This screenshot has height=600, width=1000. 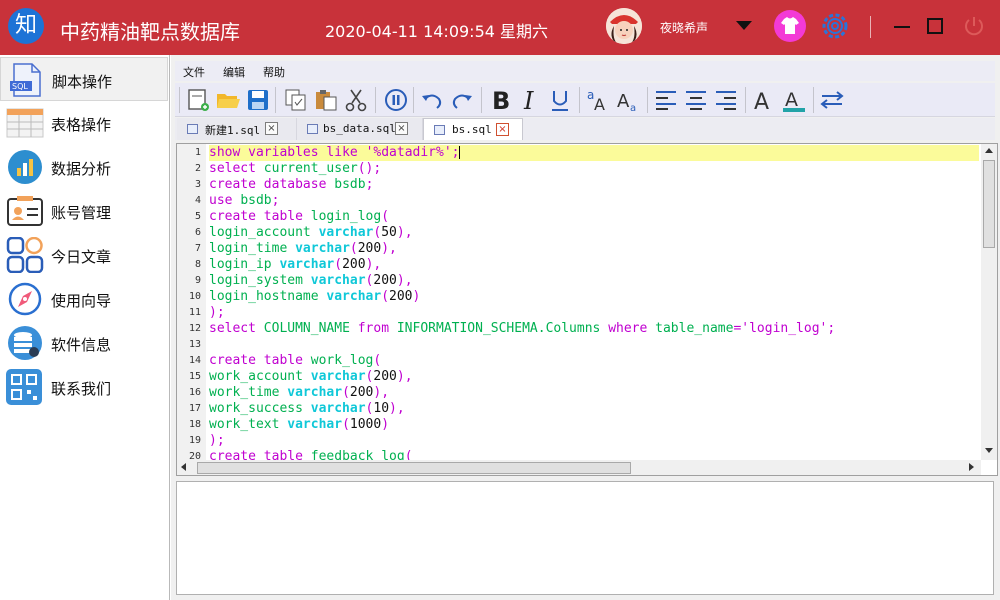 What do you see at coordinates (989, 150) in the screenshot?
I see `scroll-up-icon` at bounding box center [989, 150].